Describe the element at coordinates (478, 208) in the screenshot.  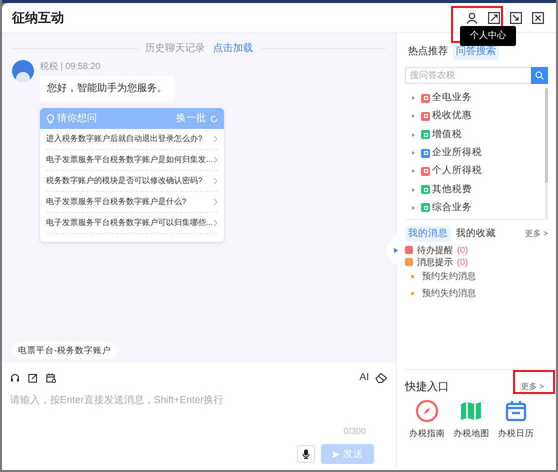
I see `category-item: 综合业务` at that location.